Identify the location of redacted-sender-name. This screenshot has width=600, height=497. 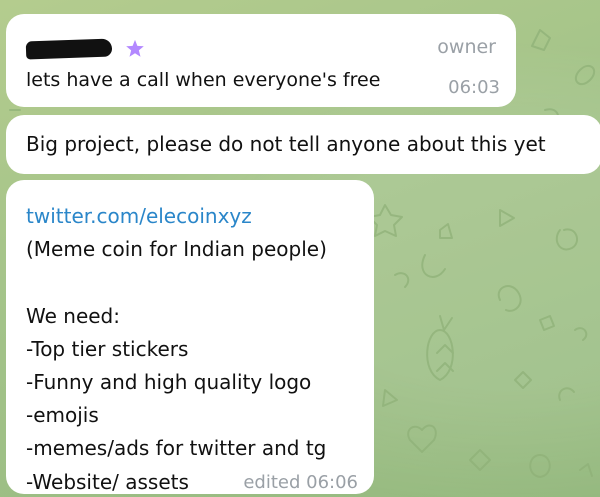
(69, 49).